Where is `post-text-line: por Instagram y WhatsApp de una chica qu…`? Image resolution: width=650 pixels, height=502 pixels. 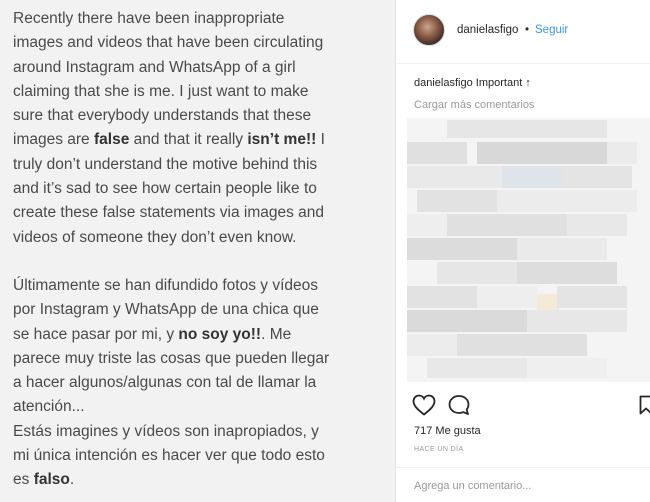
post-text-line: por Instagram y WhatsApp de una chica qu… is located at coordinates (166, 310).